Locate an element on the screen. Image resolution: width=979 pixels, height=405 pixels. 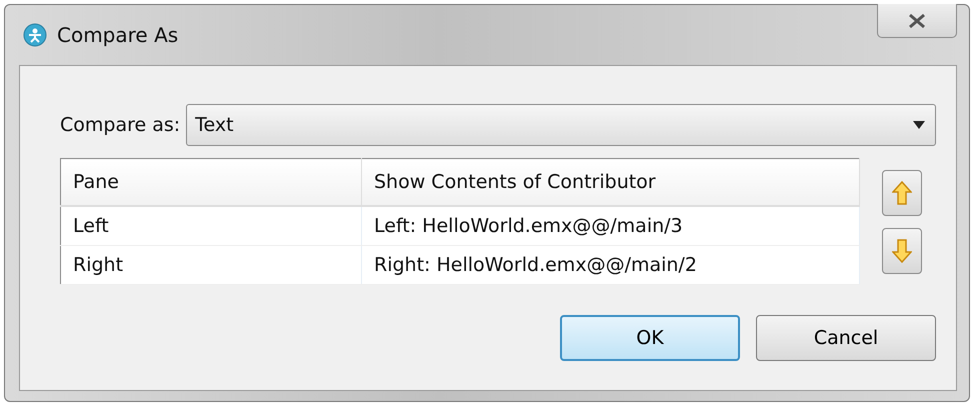
column-header: Pane is located at coordinates (211, 182).